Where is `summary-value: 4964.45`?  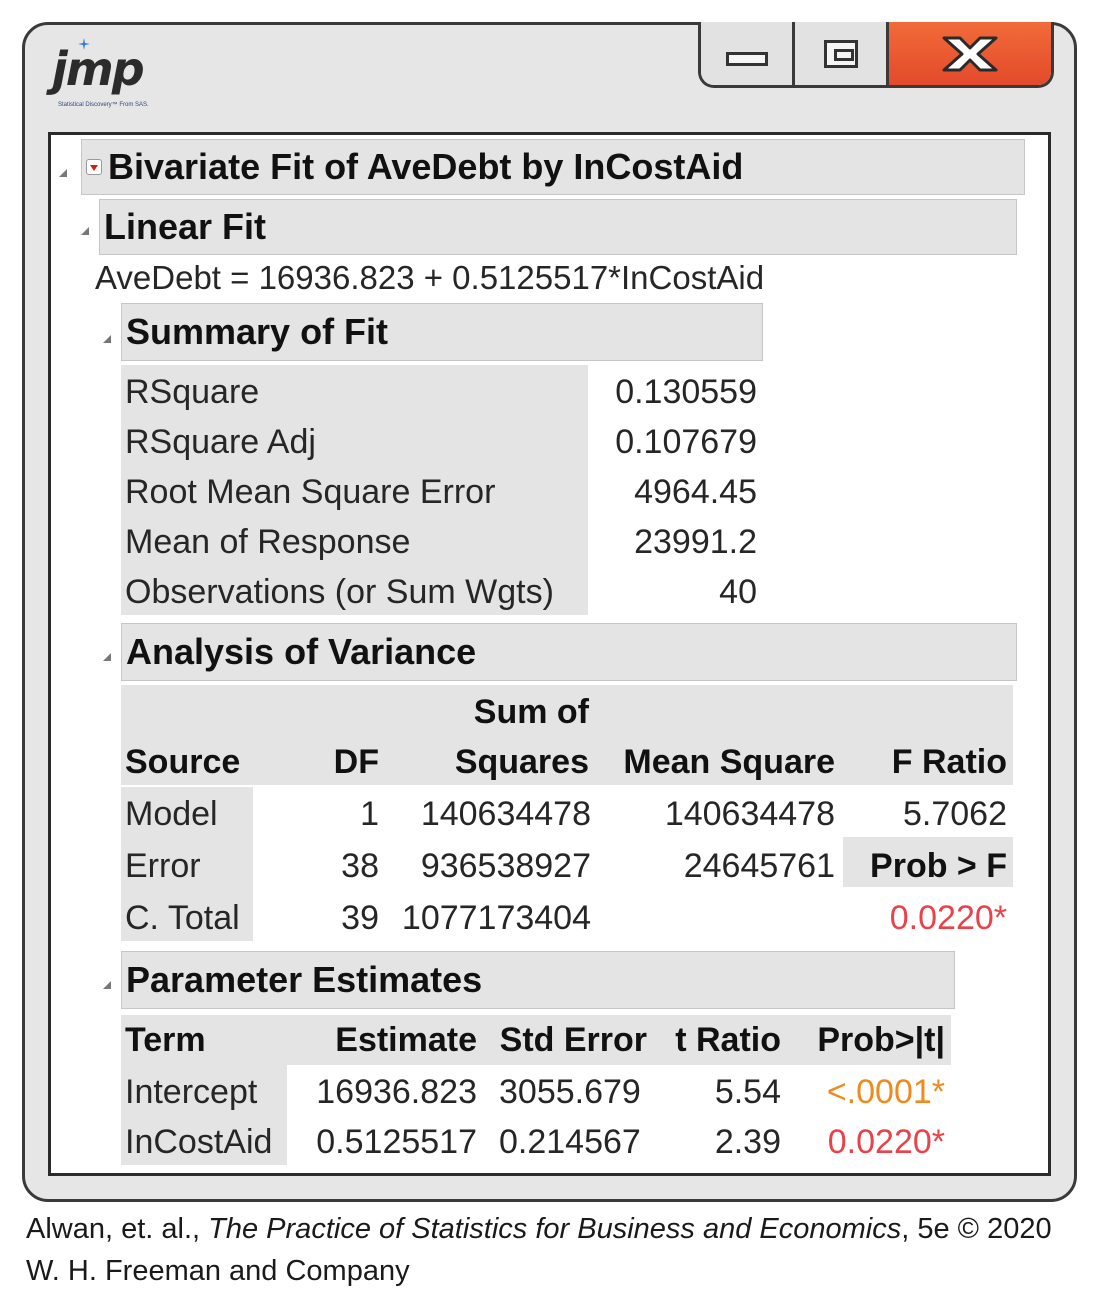
summary-value: 4964.45 is located at coordinates (695, 492).